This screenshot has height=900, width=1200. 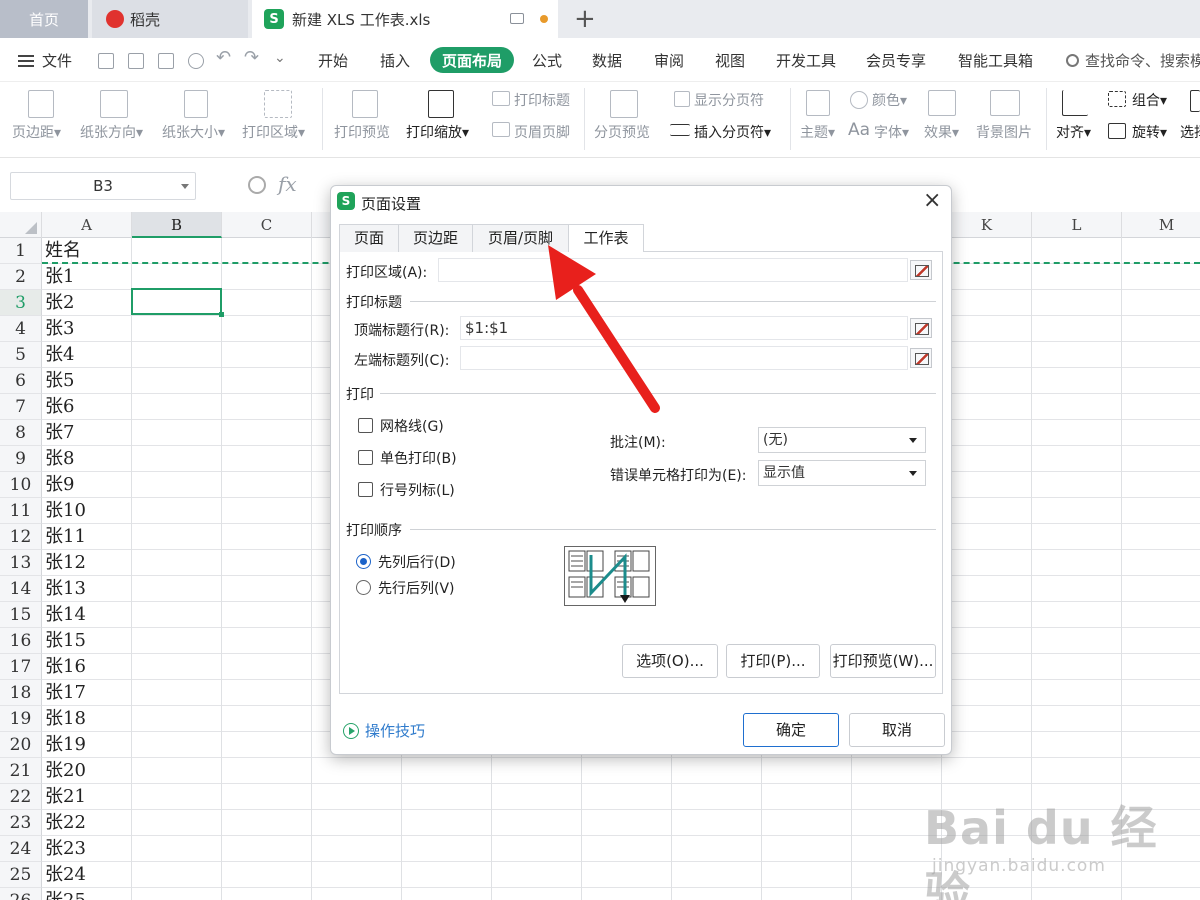 I want to click on row-header: 24, so click(x=21, y=849).